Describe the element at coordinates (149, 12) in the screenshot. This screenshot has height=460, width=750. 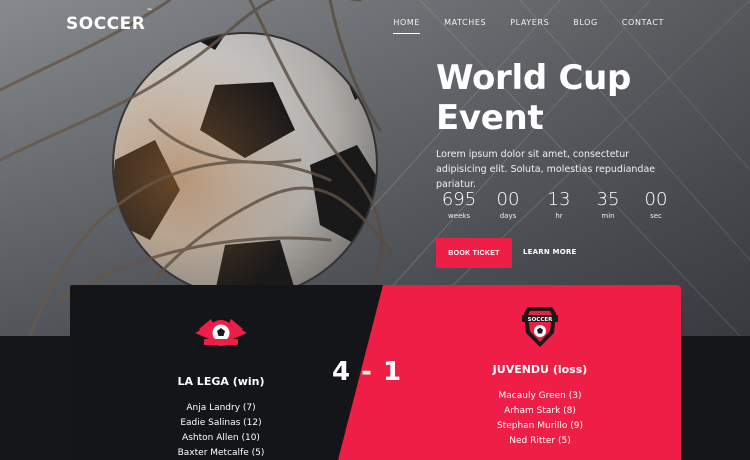
I see `trademark: ™` at that location.